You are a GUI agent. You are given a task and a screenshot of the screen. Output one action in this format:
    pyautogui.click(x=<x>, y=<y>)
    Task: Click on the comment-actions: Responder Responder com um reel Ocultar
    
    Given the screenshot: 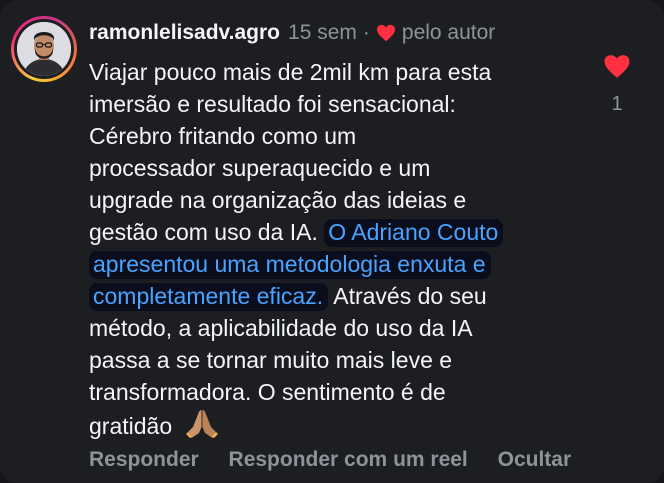 What is the action you would take?
    pyautogui.click(x=342, y=460)
    